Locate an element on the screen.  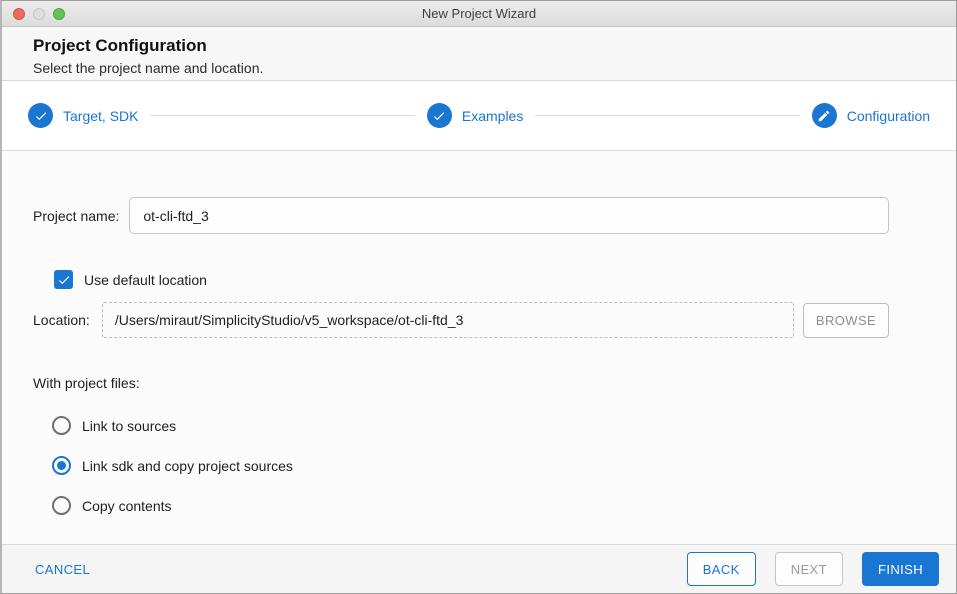
radio-selected-icon is located at coordinates (61, 465).